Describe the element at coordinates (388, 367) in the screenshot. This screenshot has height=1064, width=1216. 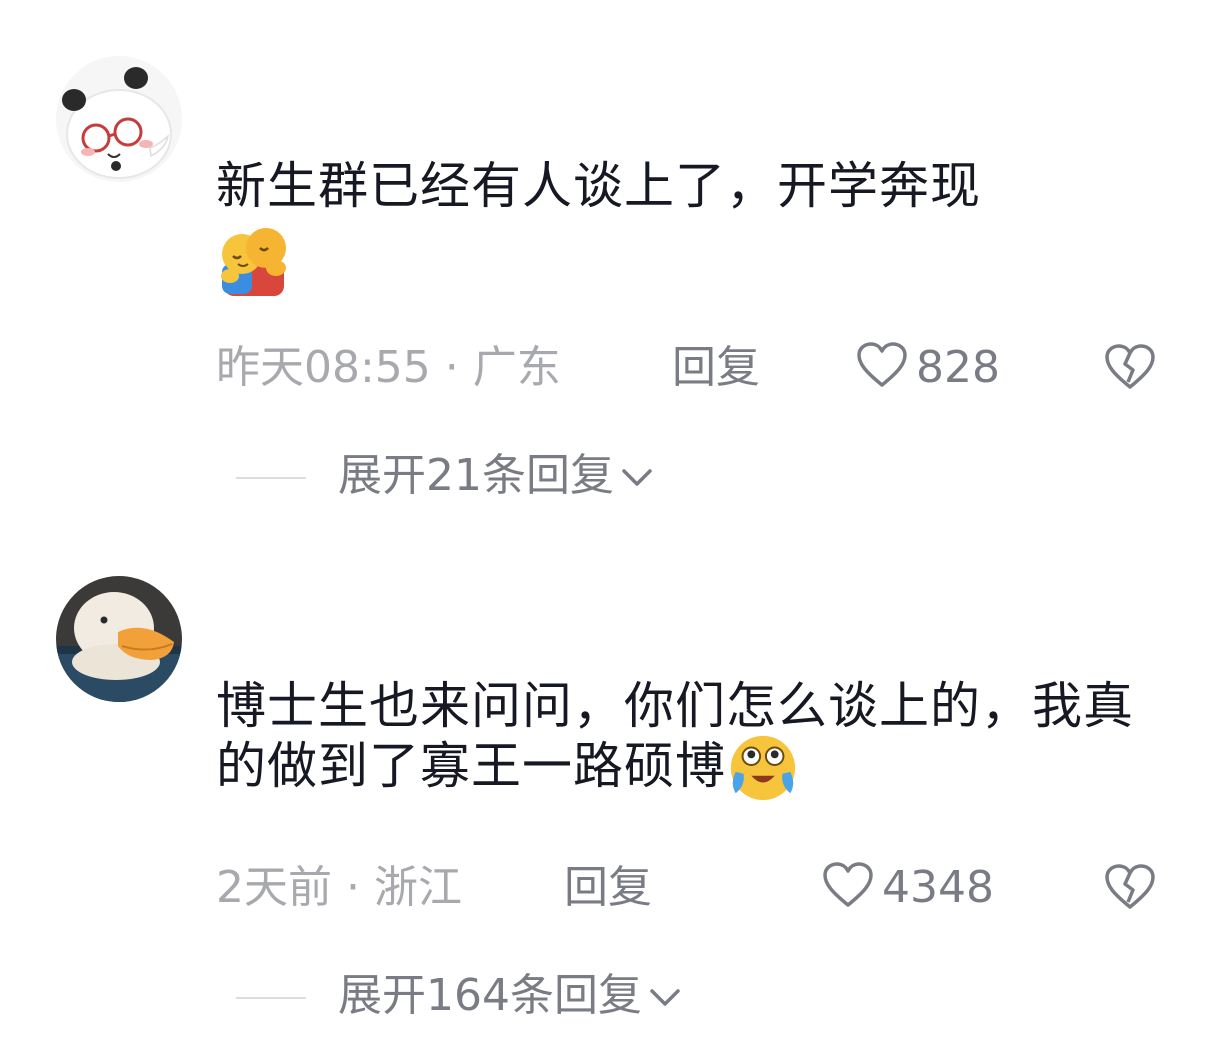
I see `comment-time-location: 昨天08:55 · 广东` at that location.